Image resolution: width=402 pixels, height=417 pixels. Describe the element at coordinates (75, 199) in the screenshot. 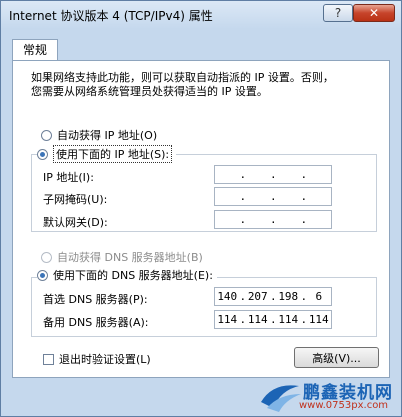

I see `subnet-mask-label: 子网掩码(U):` at that location.